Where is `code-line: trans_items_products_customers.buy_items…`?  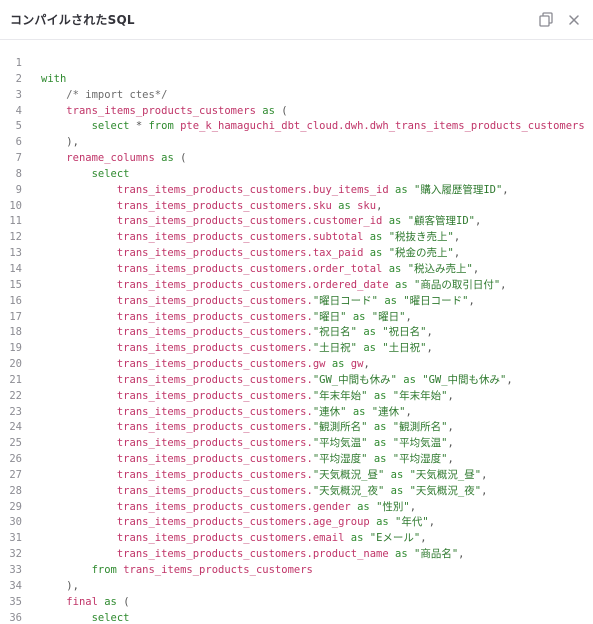 code-line: trans_items_products_customers.buy_items… is located at coordinates (313, 191).